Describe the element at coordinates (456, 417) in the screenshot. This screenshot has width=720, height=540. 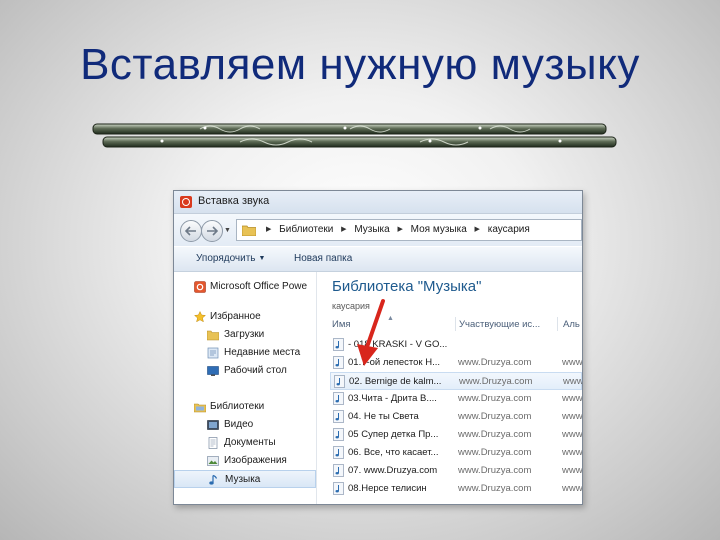
I see `file-row: 04. Не ты Света www.Druzya.com www` at that location.